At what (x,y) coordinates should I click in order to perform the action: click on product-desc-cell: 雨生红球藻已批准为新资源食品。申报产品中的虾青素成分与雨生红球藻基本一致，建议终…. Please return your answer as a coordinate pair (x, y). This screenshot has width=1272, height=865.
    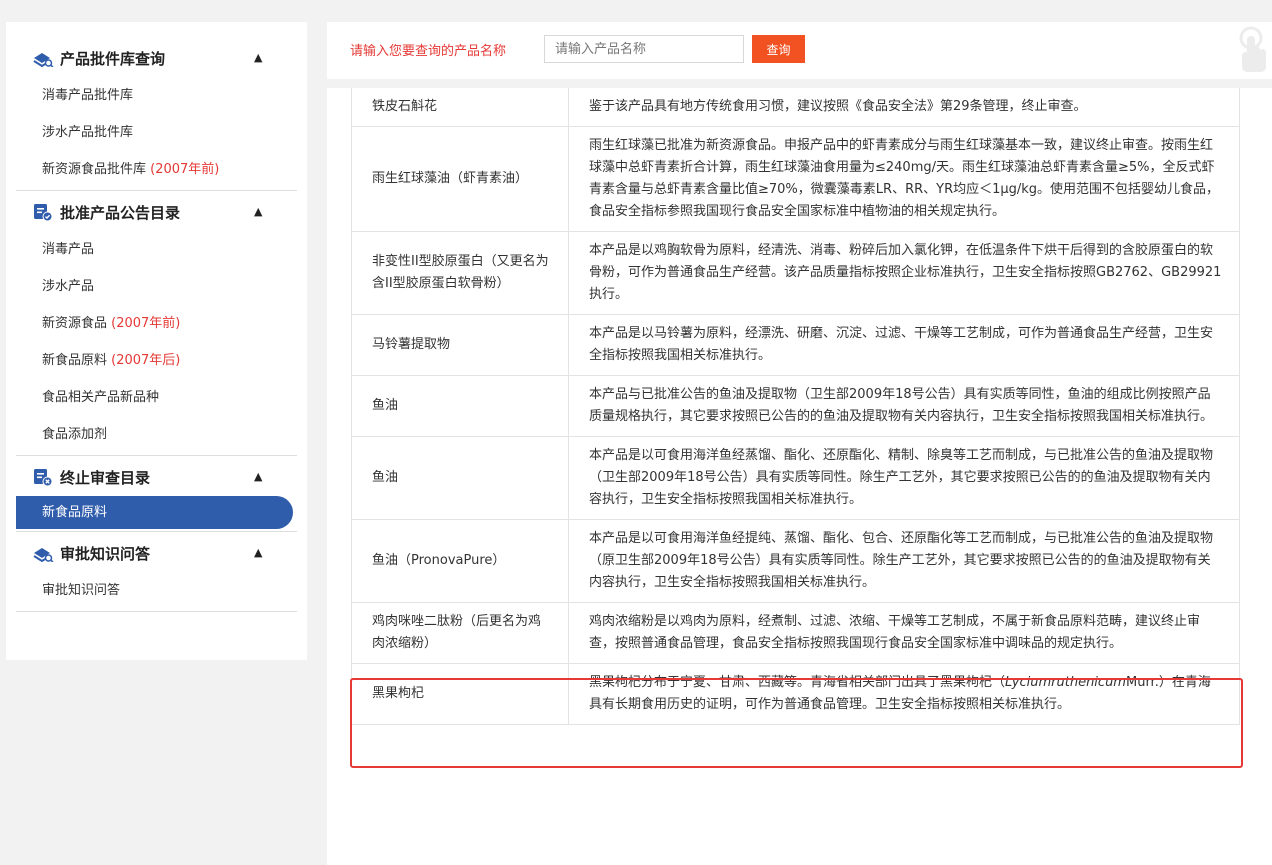
    Looking at the image, I should click on (904, 179).